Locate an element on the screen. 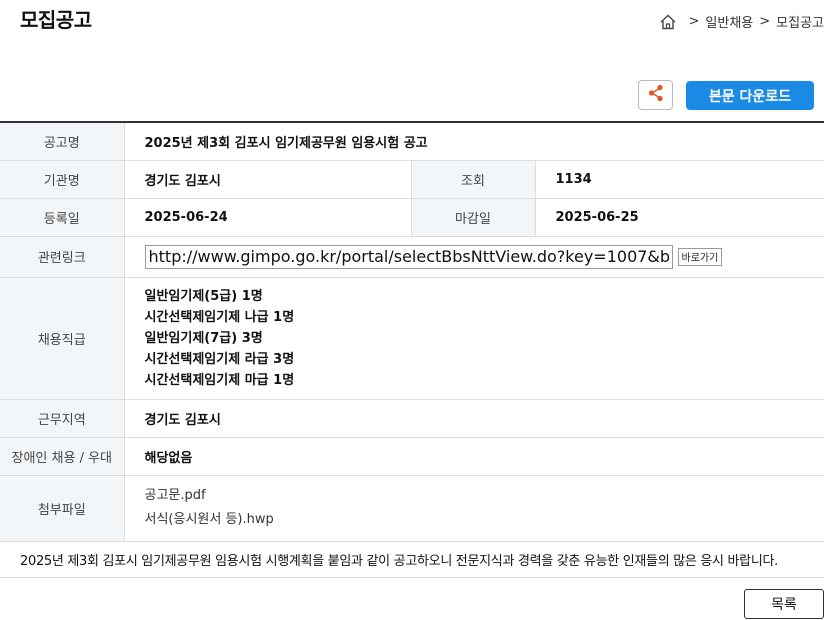  table-row: 기관명 경기도 김포시 조회 1134 is located at coordinates (412, 179).